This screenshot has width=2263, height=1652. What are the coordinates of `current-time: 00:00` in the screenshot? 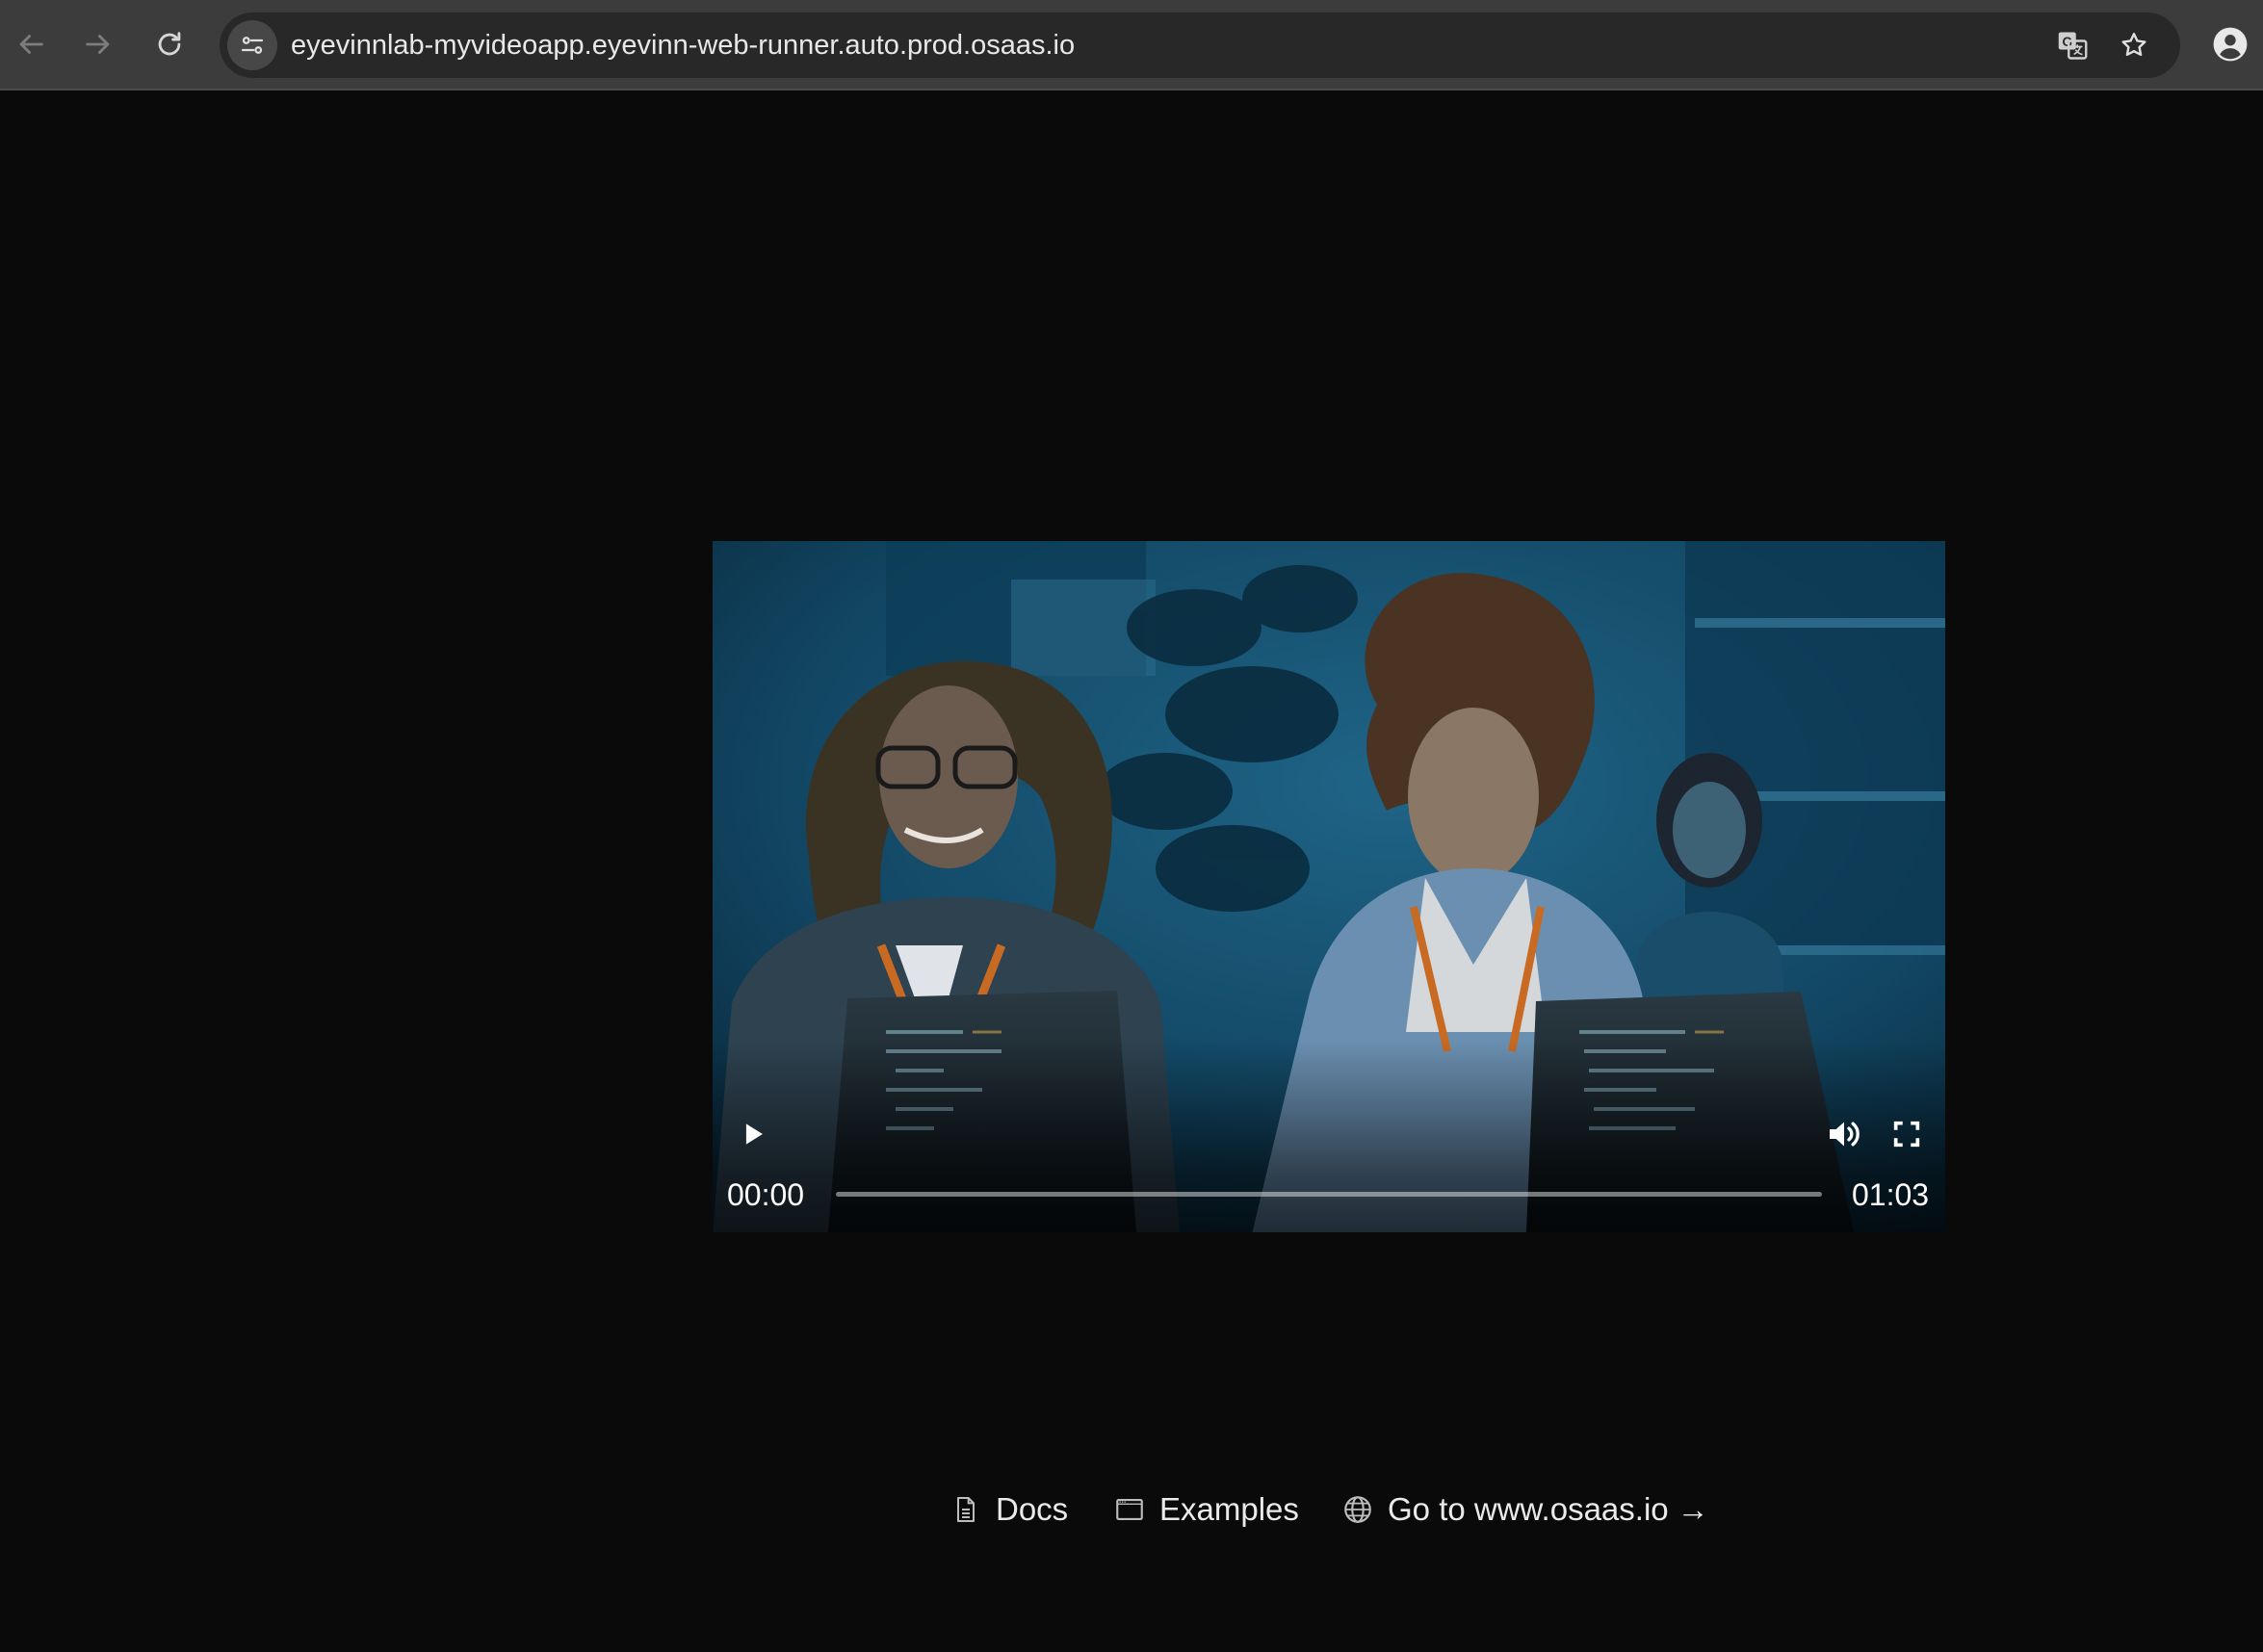 It's located at (766, 1194).